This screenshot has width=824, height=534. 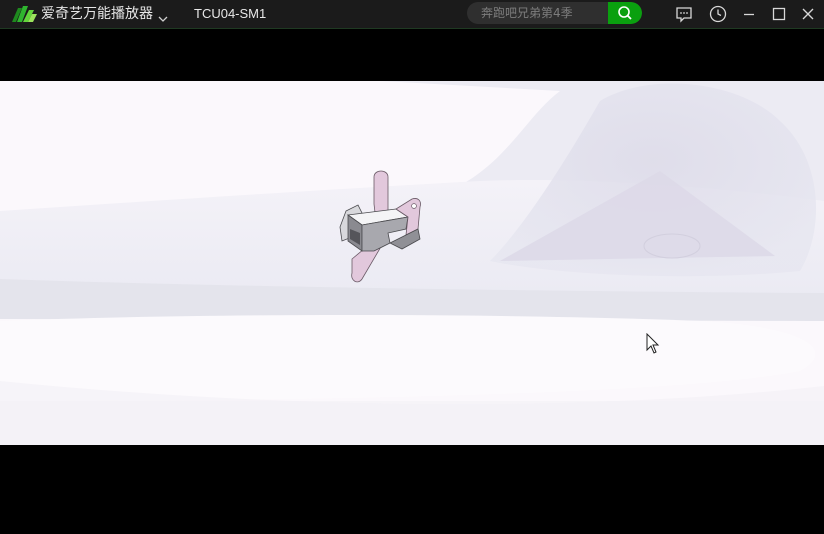 I want to click on search-button, so click(x=625, y=13).